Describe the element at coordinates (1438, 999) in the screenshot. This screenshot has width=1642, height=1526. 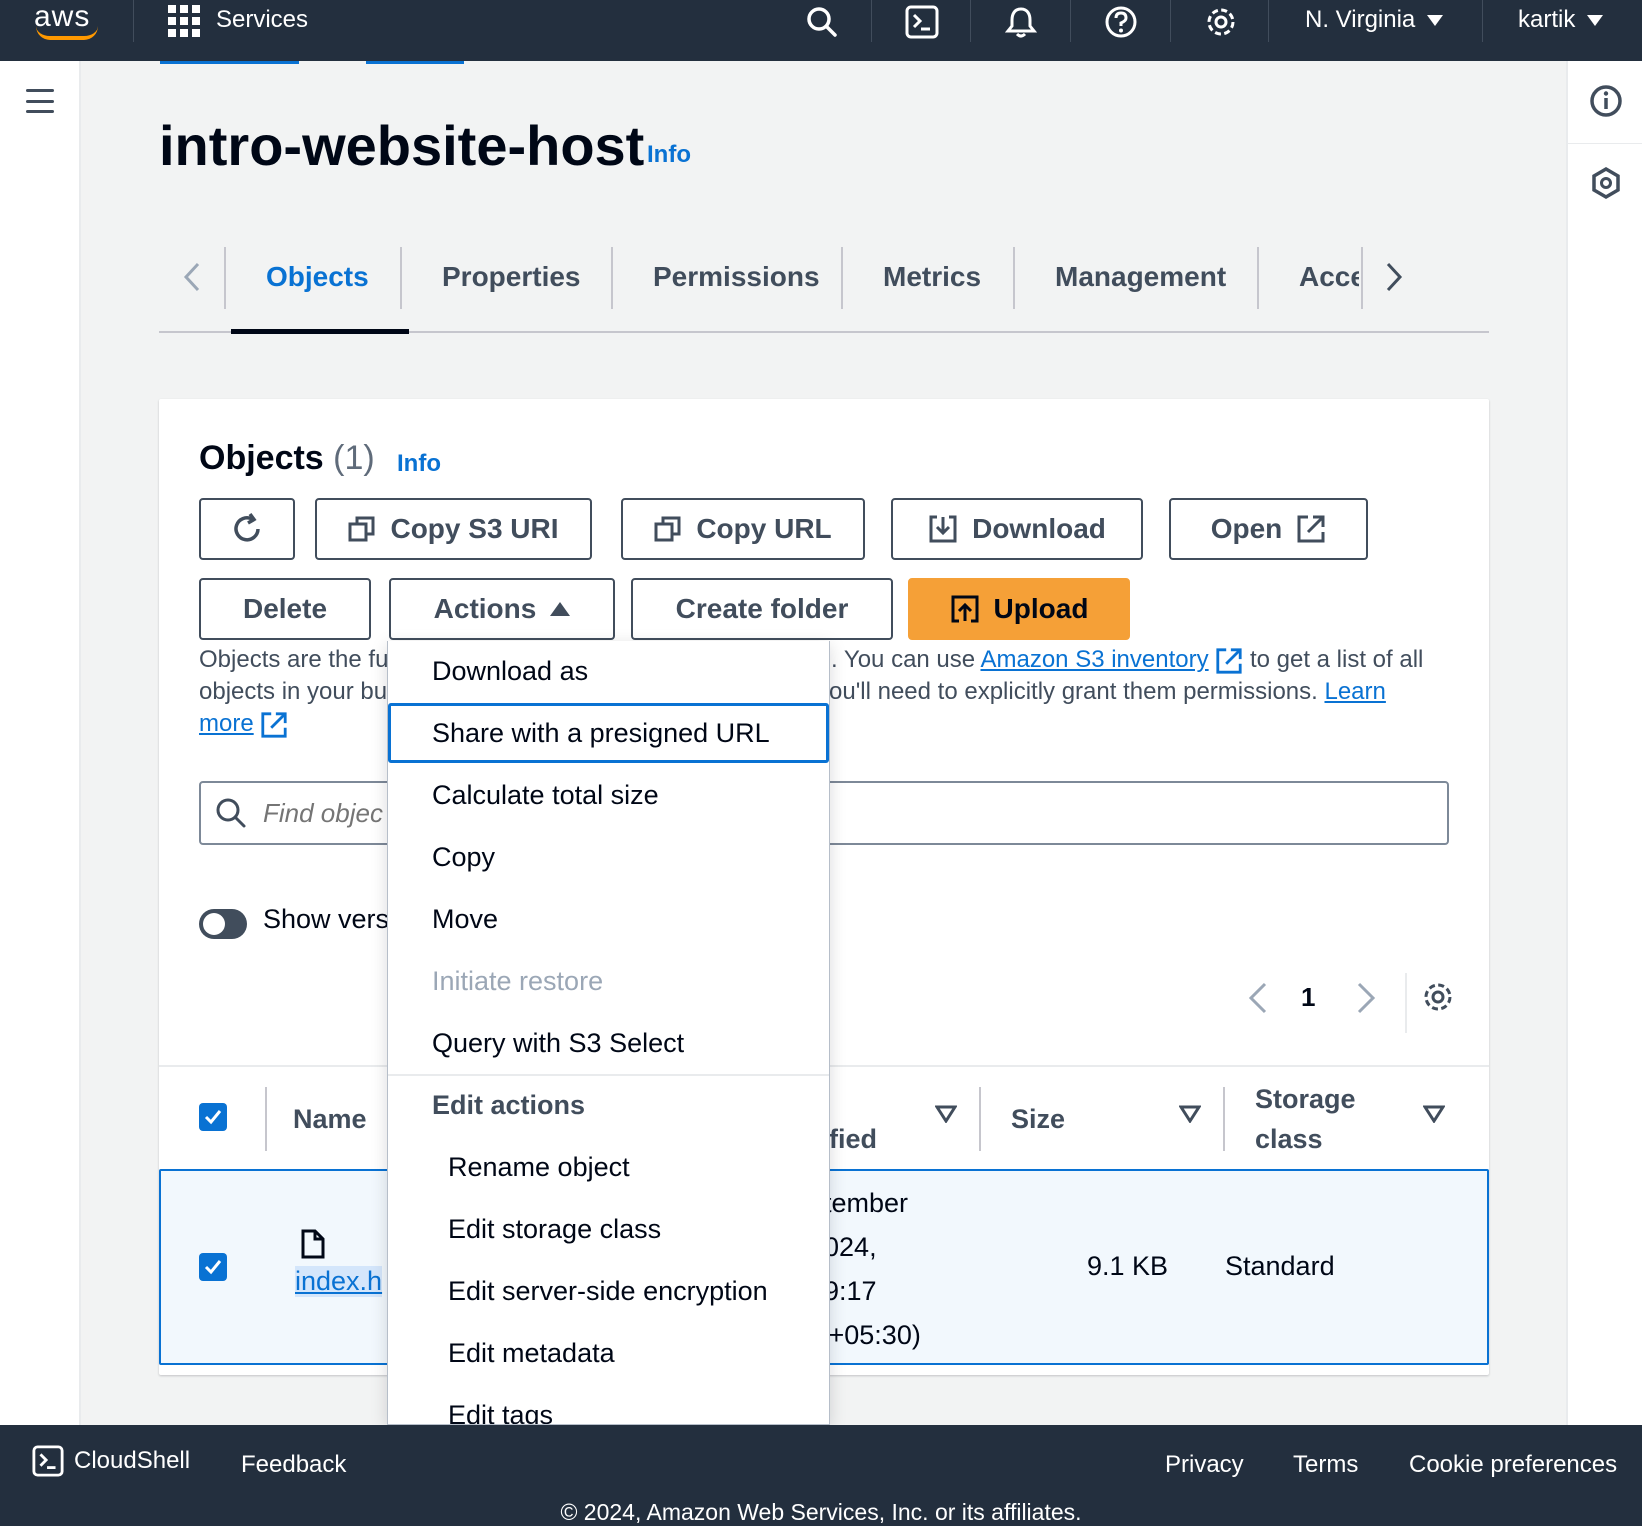
I see `table-preferences-gear-icon` at that location.